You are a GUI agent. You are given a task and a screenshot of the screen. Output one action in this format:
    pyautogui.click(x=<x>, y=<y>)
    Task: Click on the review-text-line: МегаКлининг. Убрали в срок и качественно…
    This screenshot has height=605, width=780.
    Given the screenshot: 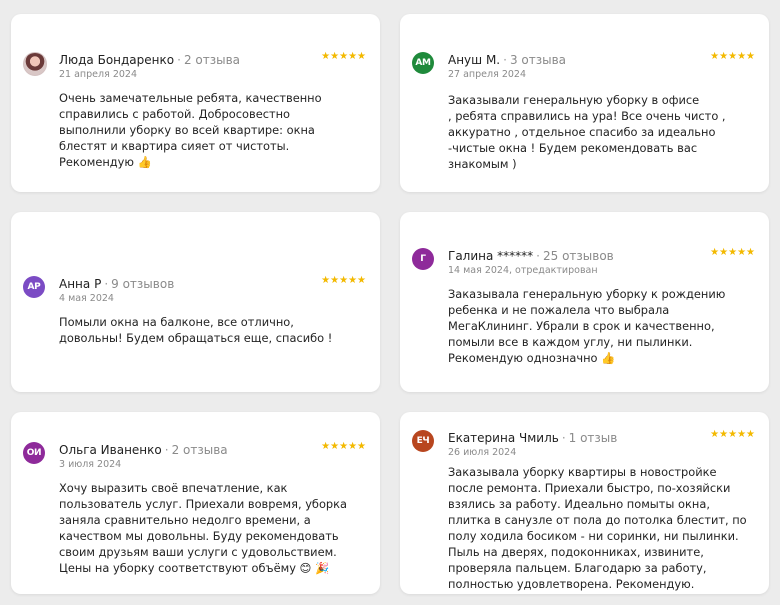 What is the action you would take?
    pyautogui.click(x=581, y=326)
    